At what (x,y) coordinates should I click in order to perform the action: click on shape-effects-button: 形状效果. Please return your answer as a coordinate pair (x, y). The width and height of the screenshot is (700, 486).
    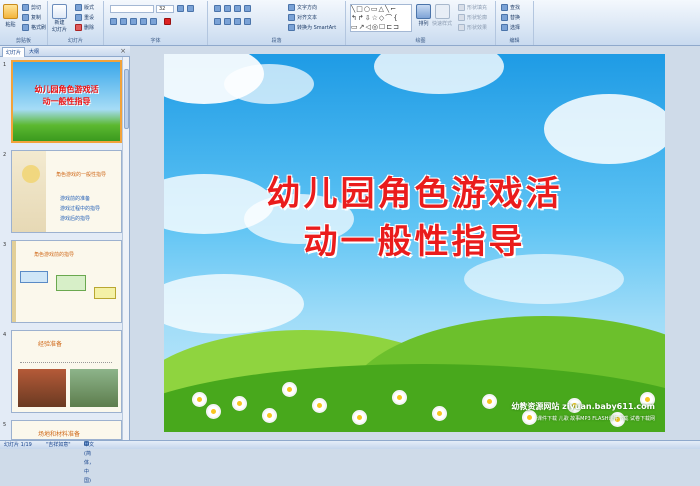
    Looking at the image, I should click on (472, 27).